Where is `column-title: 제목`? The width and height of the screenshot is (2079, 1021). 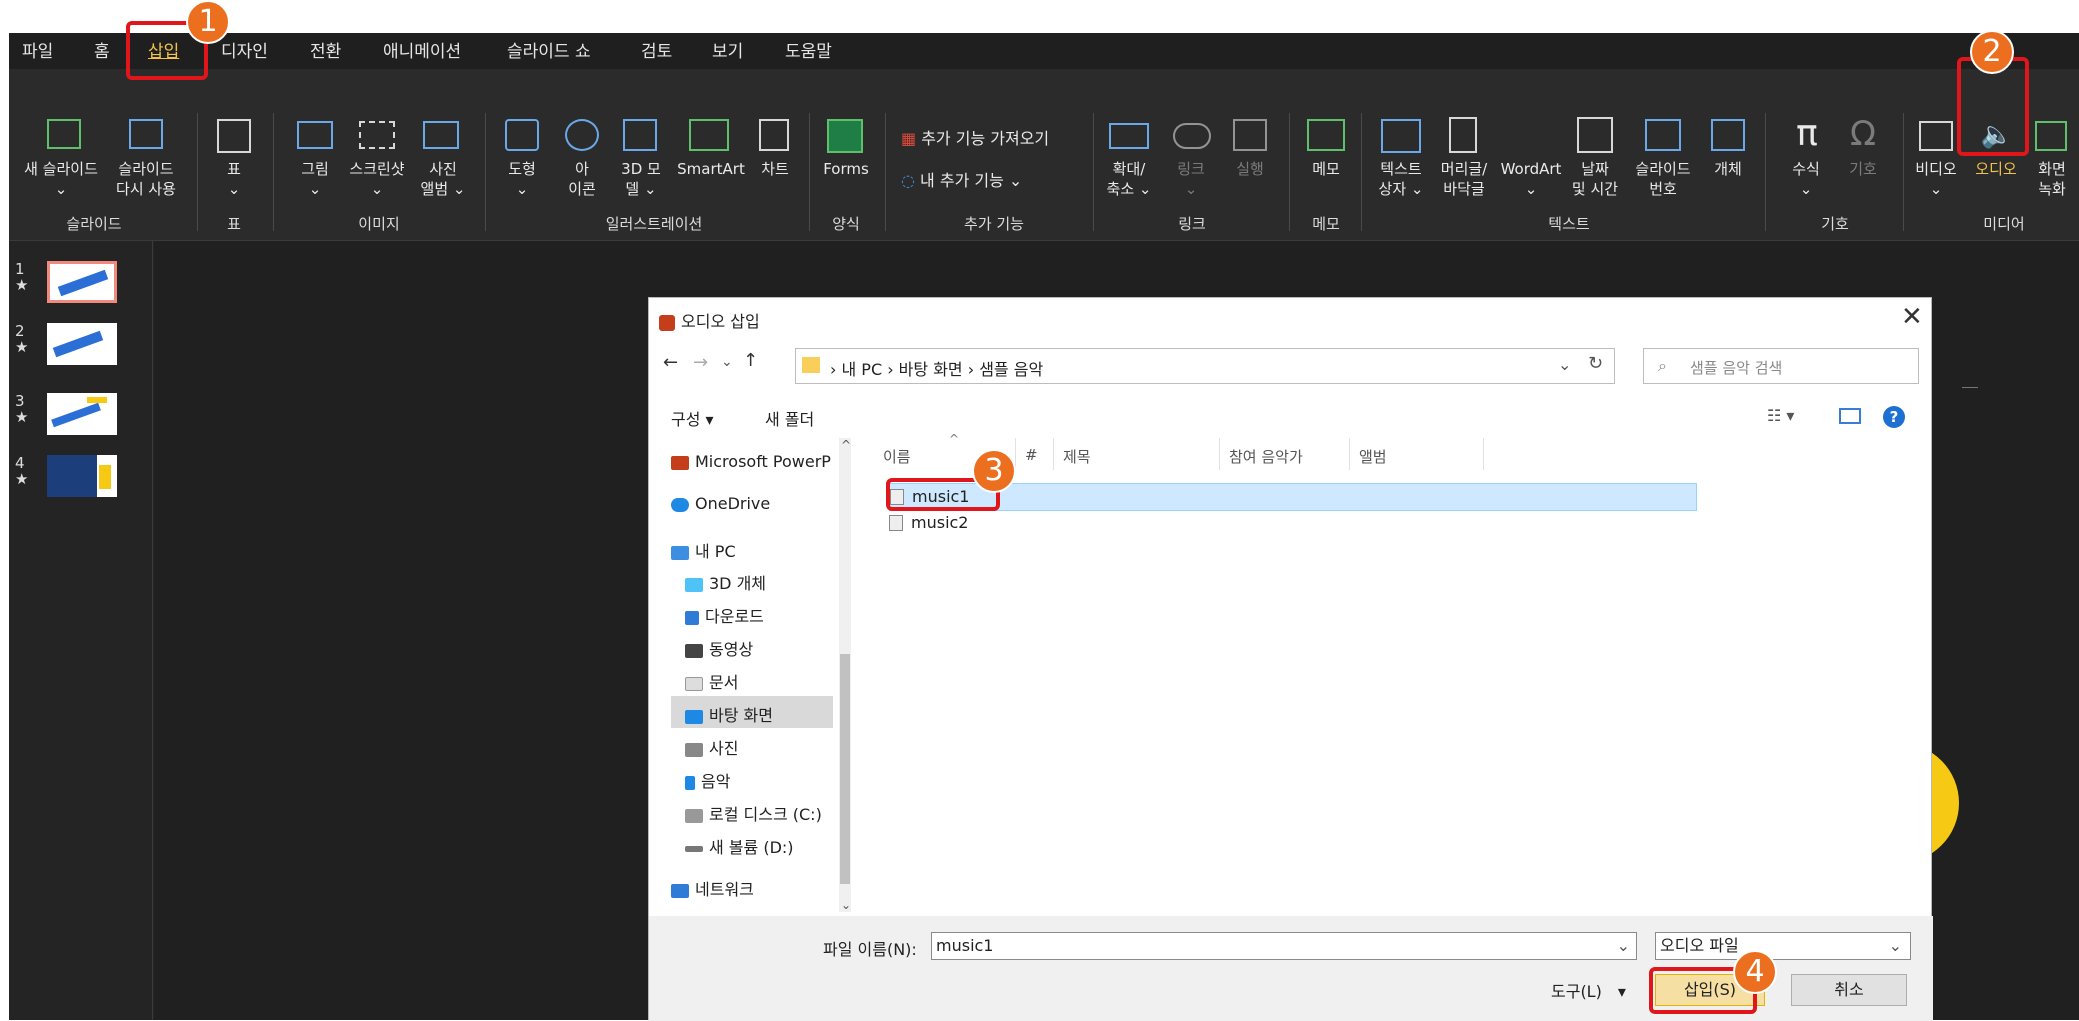 column-title: 제목 is located at coordinates (1077, 456).